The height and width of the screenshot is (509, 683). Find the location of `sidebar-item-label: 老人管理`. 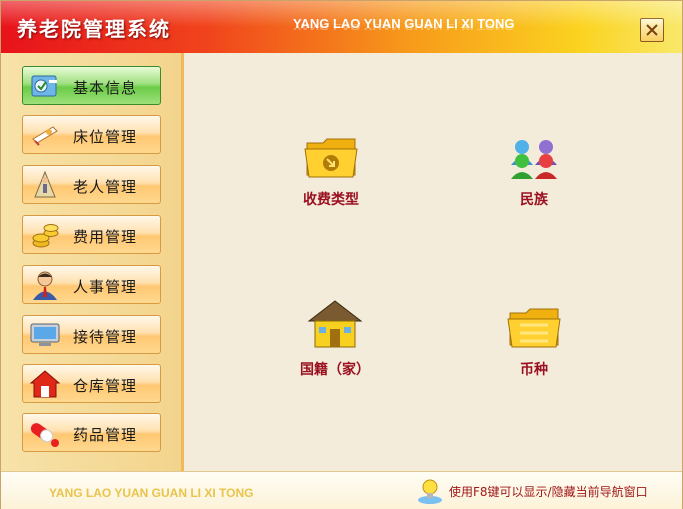

sidebar-item-label: 老人管理 is located at coordinates (105, 187).